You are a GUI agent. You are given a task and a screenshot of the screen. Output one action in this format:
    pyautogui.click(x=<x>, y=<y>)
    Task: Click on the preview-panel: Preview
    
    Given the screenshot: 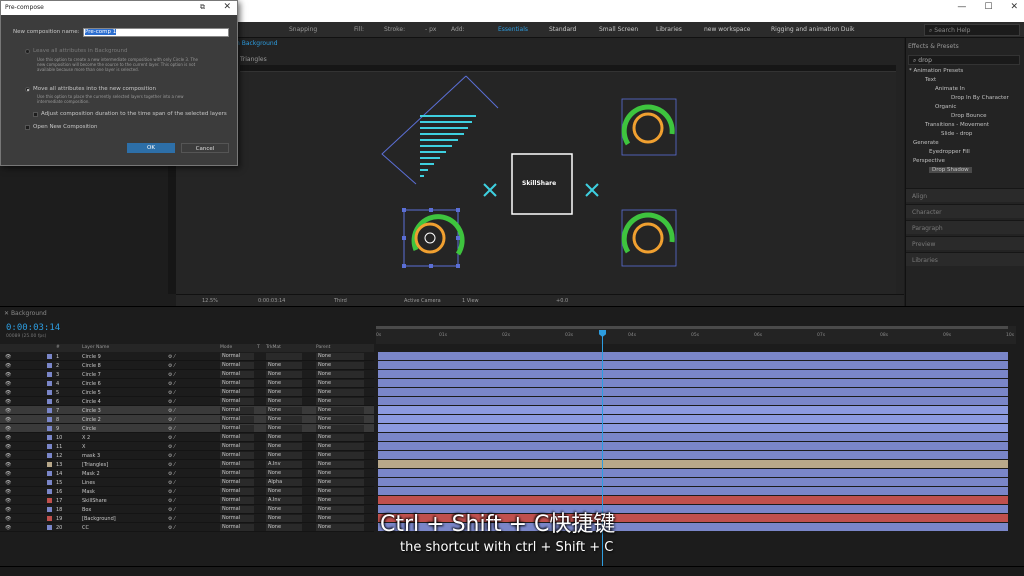 What is the action you would take?
    pyautogui.click(x=965, y=243)
    